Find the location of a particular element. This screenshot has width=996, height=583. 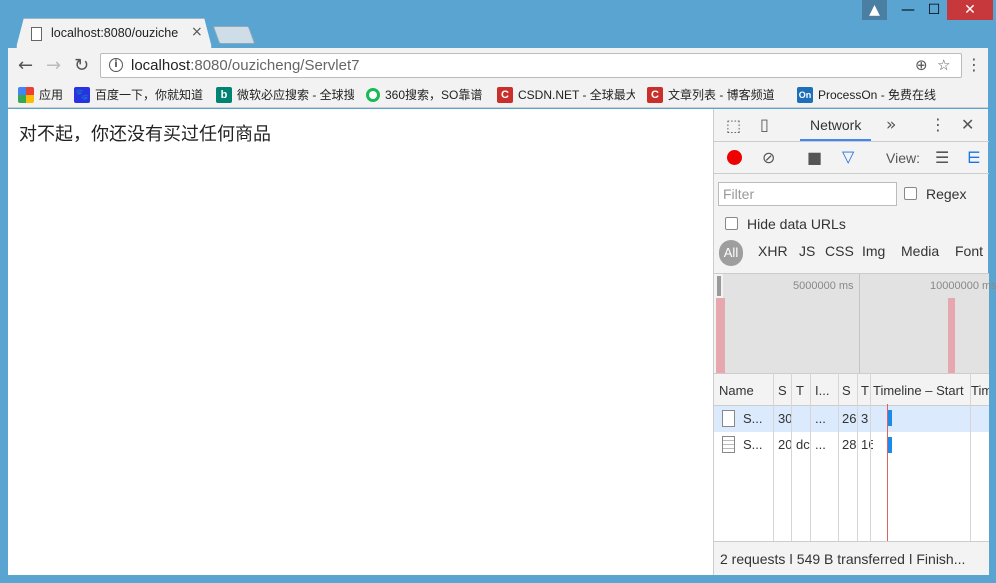

new-tab-button is located at coordinates (234, 35).